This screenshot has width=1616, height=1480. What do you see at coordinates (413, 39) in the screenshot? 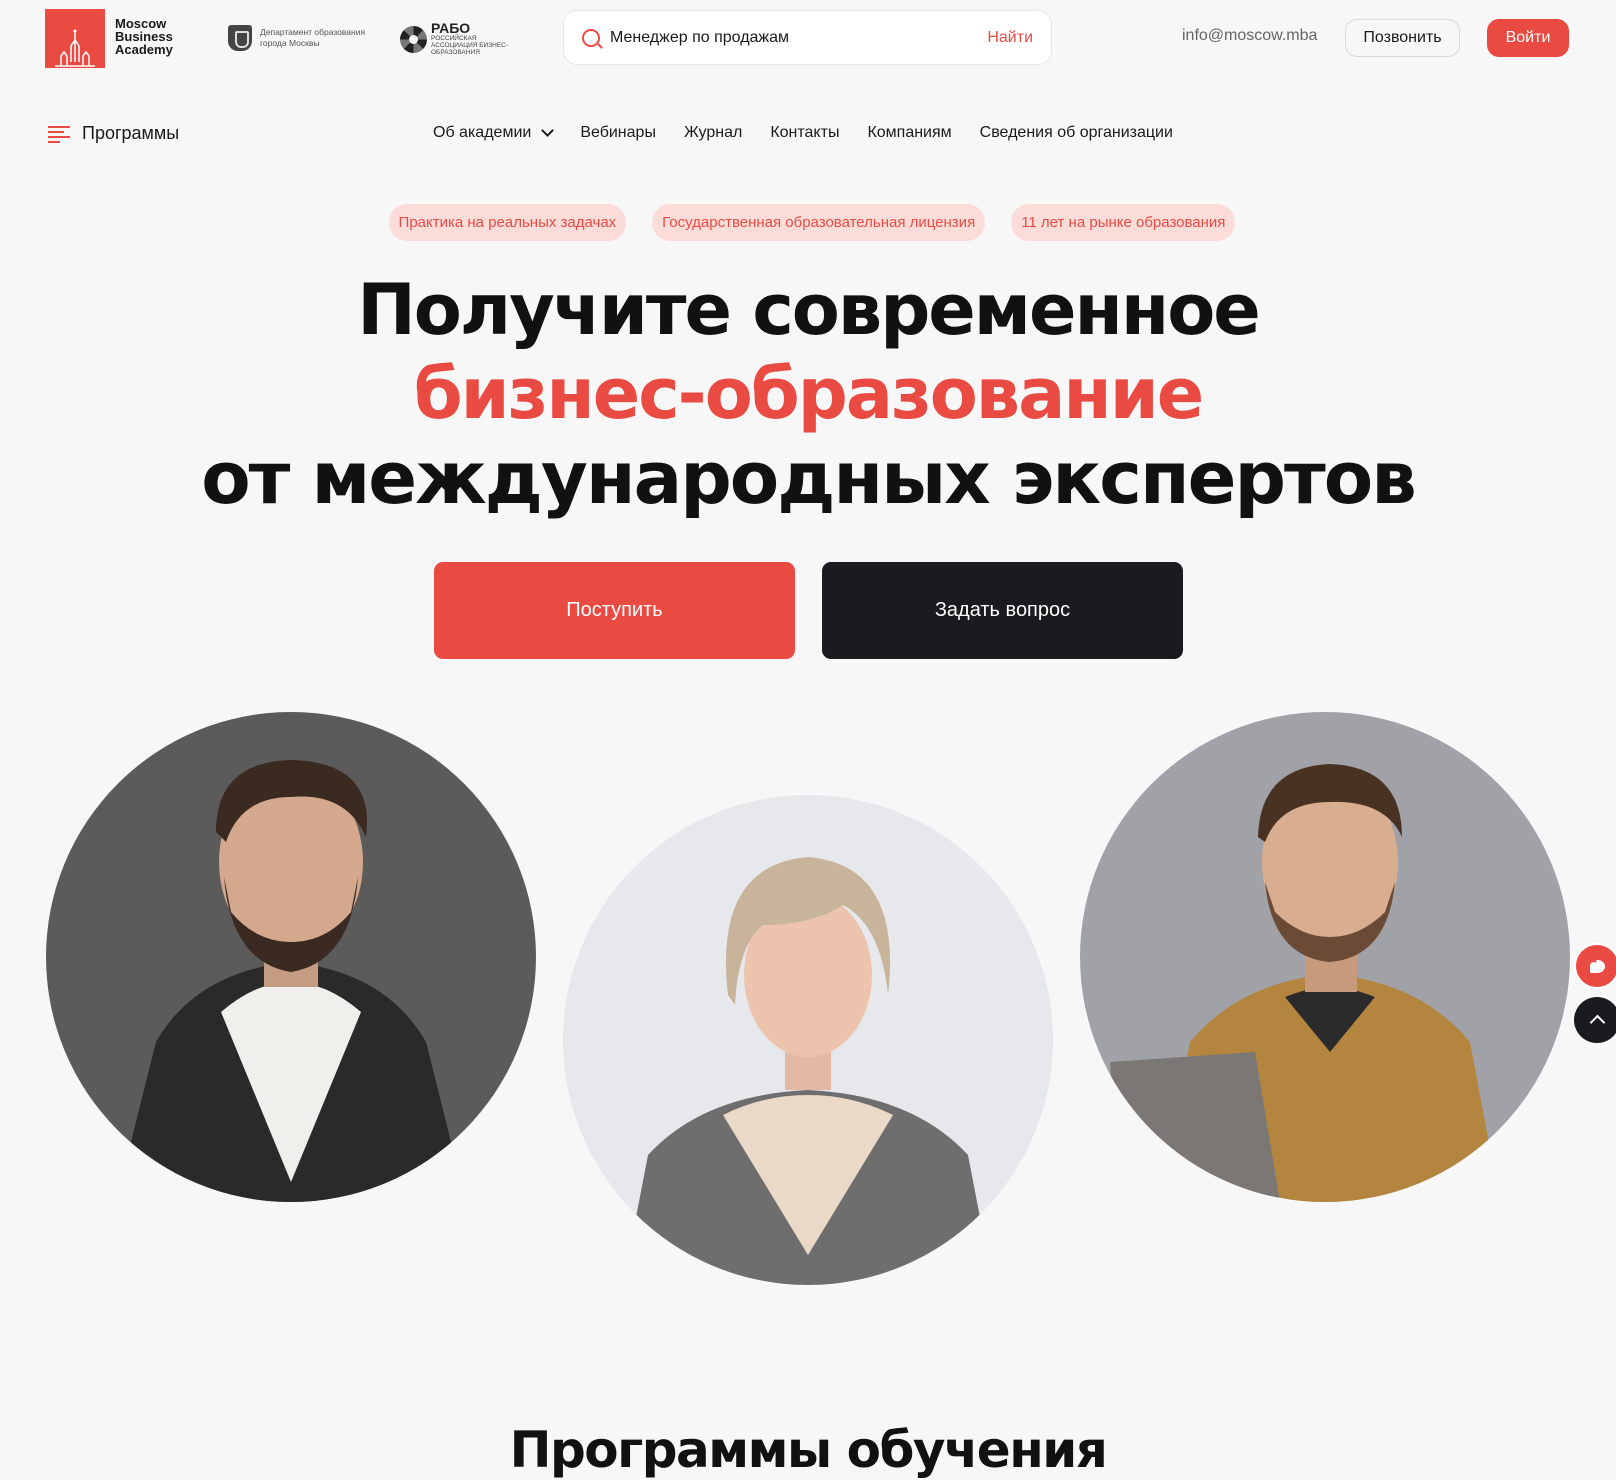
I see `rabo-logo-icon` at bounding box center [413, 39].